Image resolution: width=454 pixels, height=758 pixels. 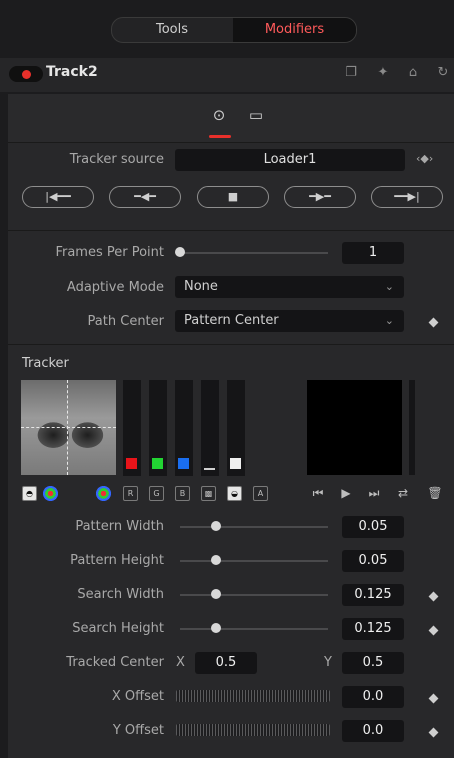 What do you see at coordinates (209, 469) in the screenshot?
I see `alpha-channel-marker` at bounding box center [209, 469].